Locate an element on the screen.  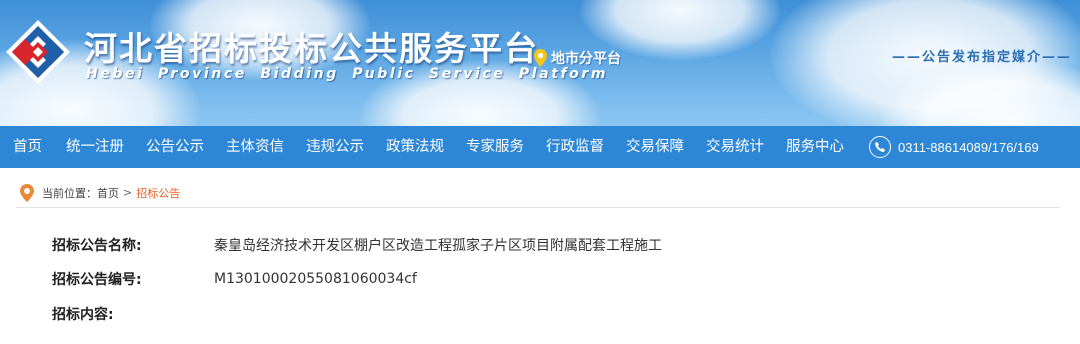
nav-item-violations: 违规公示 is located at coordinates (335, 147).